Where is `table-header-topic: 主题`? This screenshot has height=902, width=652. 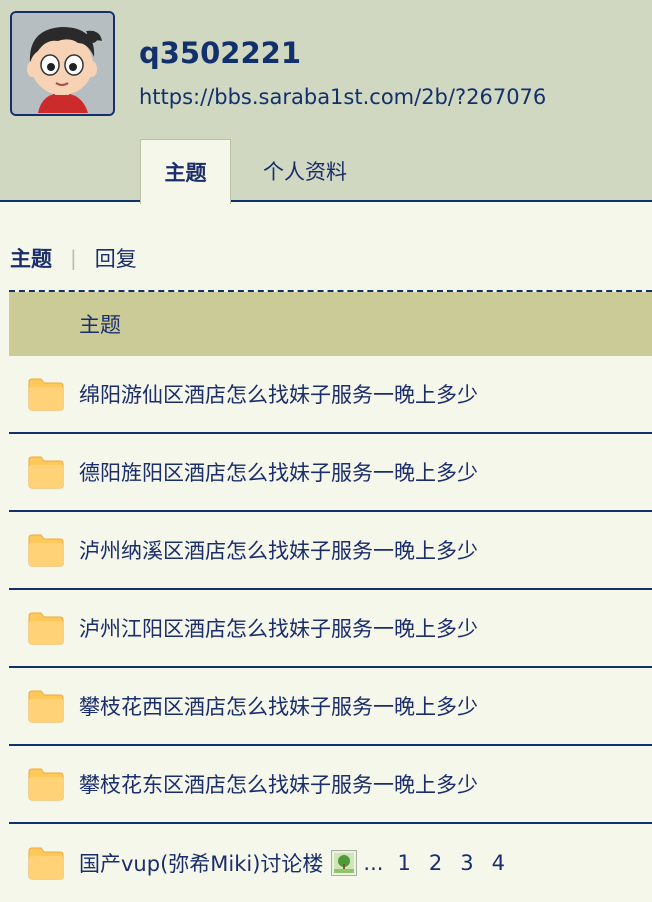 table-header-topic: 主题 is located at coordinates (100, 325).